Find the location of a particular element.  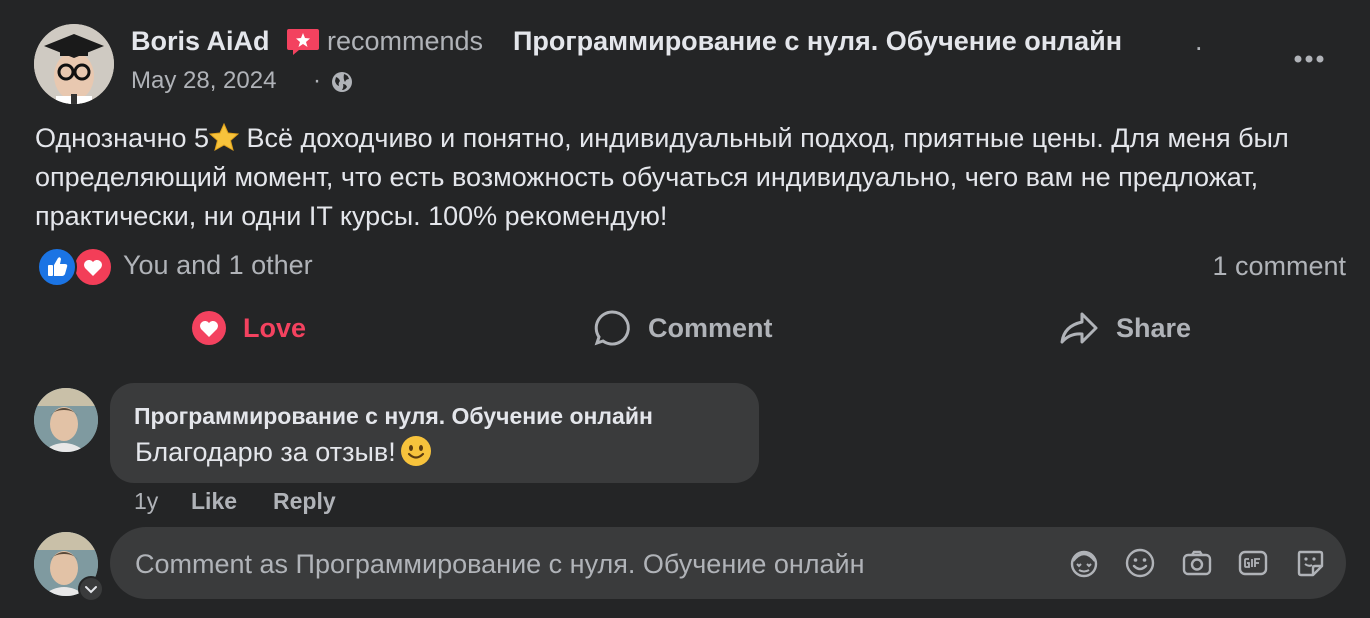

sticker-icon is located at coordinates (1310, 563).